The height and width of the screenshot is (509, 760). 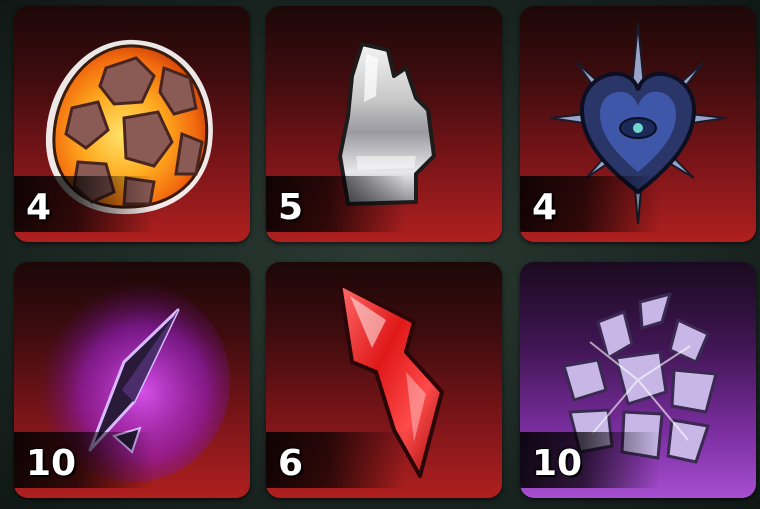 What do you see at coordinates (384, 124) in the screenshot?
I see `inventory-slot-silver-crystal: 5` at bounding box center [384, 124].